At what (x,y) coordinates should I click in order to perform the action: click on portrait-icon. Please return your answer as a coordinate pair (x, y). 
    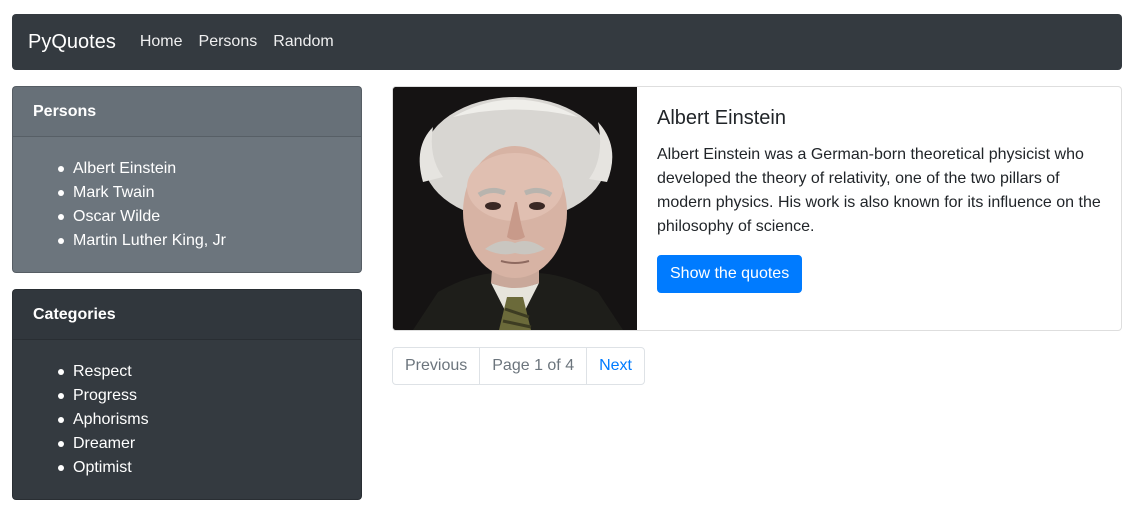
    Looking at the image, I should click on (515, 208).